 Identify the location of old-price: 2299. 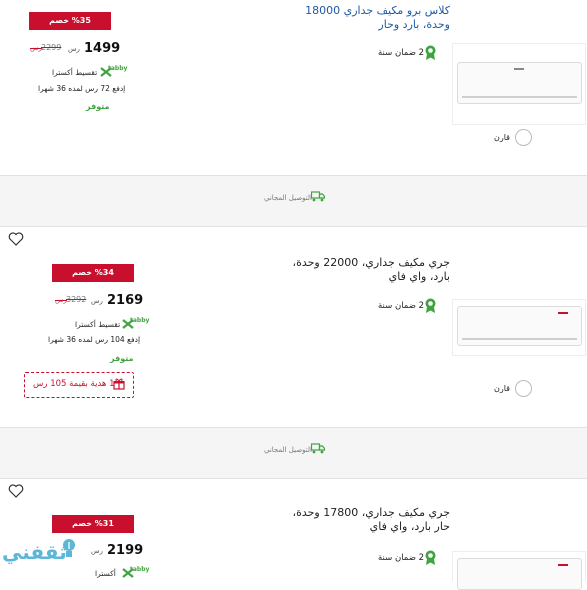
(51, 47).